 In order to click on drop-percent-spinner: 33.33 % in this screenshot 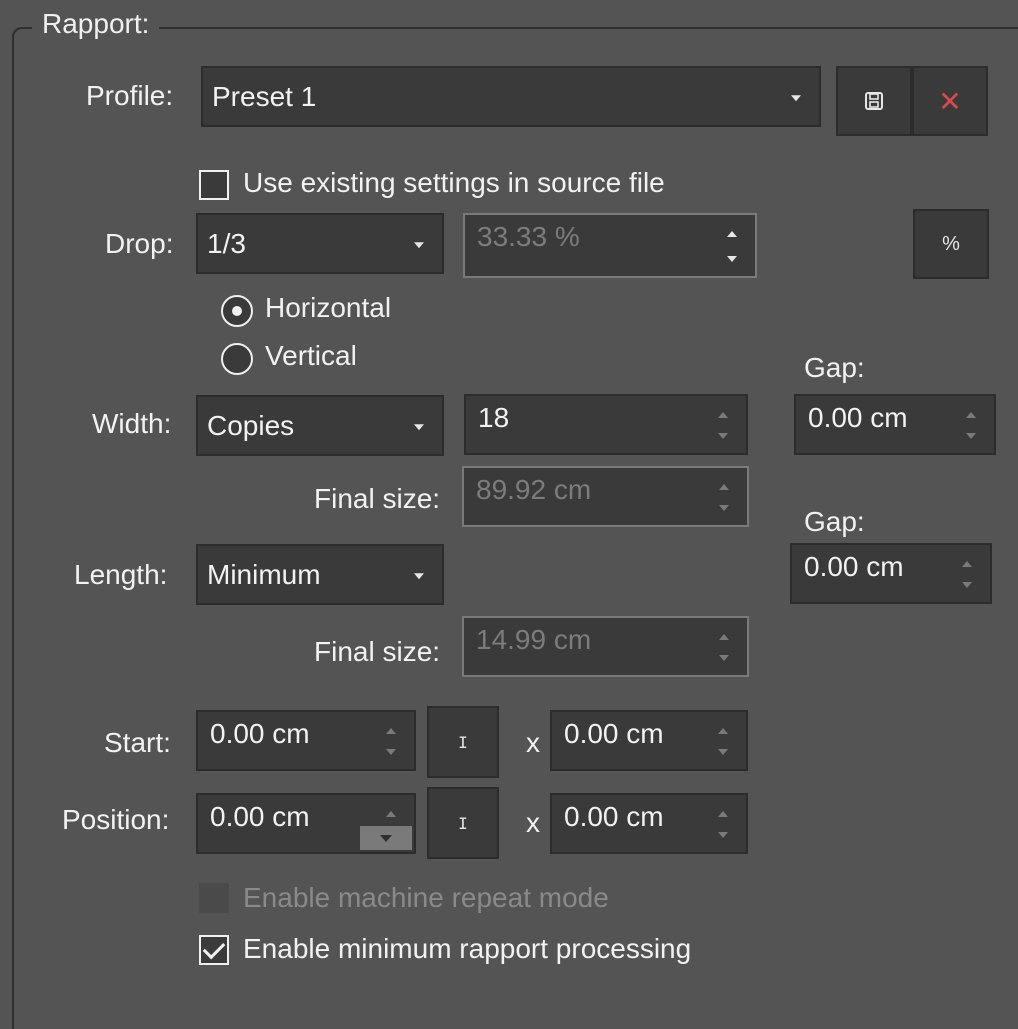, I will do `click(610, 245)`.